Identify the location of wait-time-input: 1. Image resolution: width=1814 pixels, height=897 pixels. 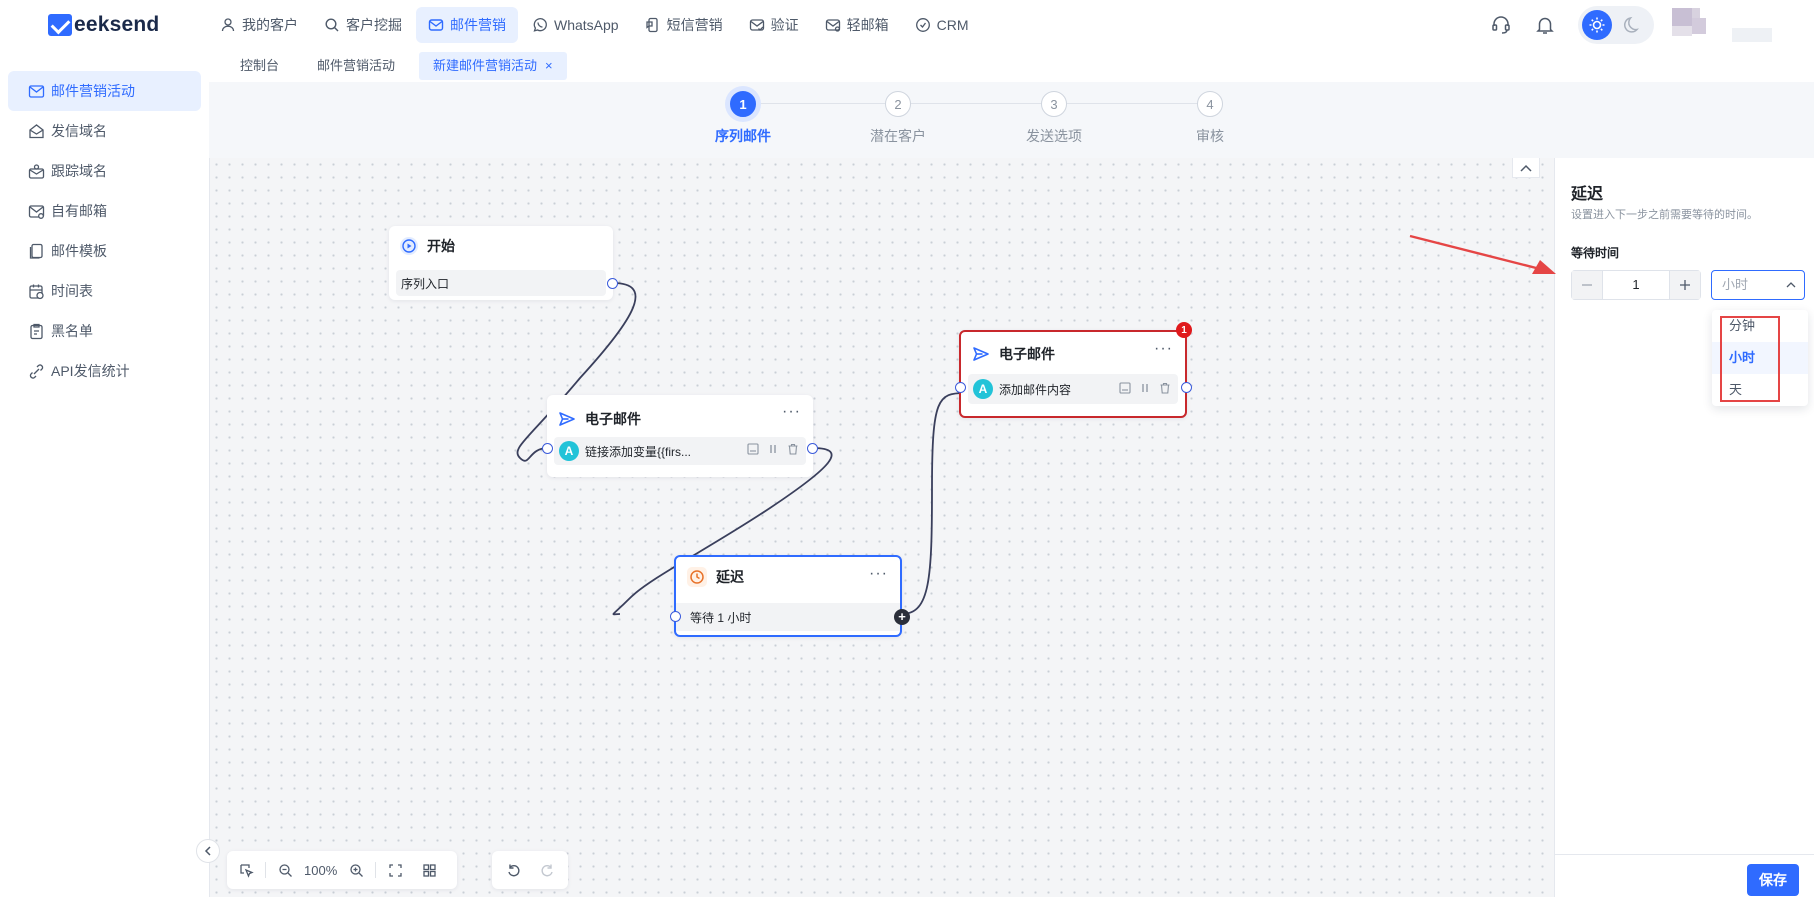
(1636, 285).